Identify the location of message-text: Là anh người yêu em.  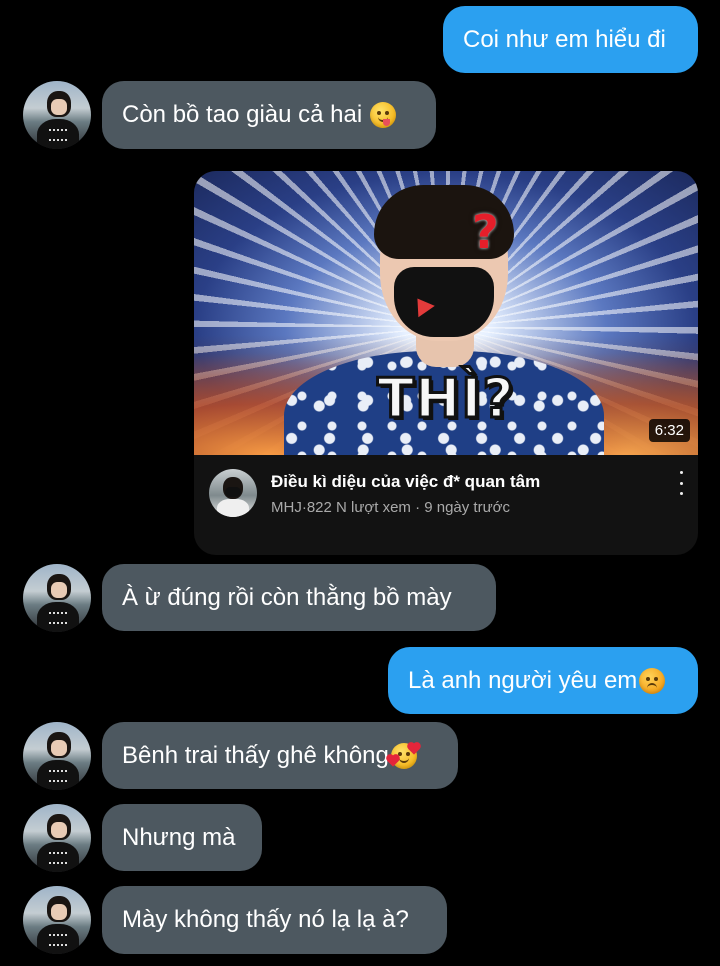
(523, 680).